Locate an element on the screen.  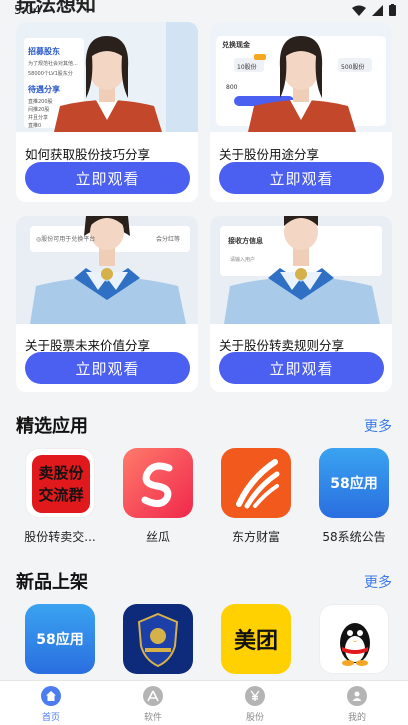
video-card: 兑换现金 10股份 500股份 800 关于股份用途分享 立即观看 is located at coordinates (301, 112).